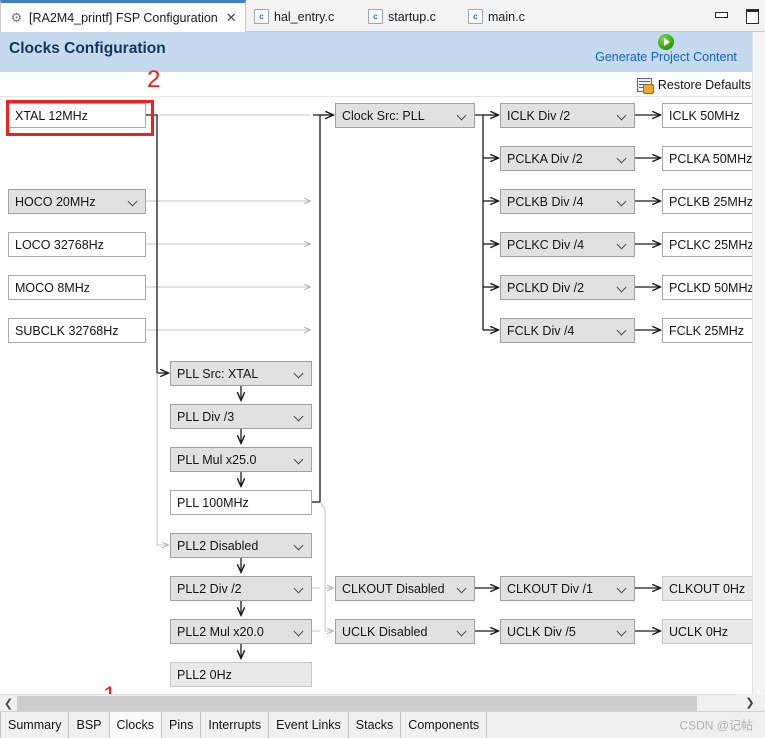  What do you see at coordinates (707, 330) in the screenshot?
I see `clock-output-node-fclk_out: FCLK 25MHz` at bounding box center [707, 330].